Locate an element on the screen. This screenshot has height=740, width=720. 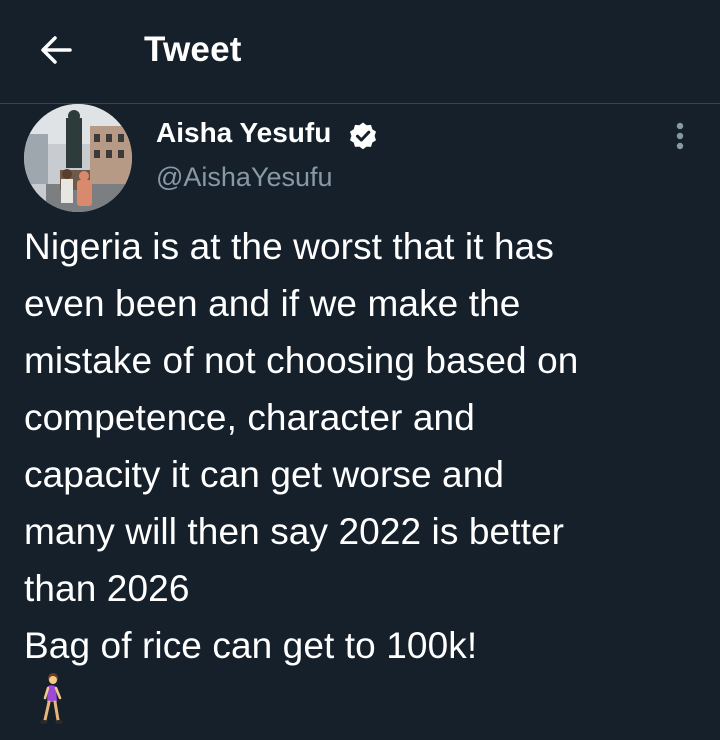
author-display-name: Aisha Yesufu is located at coordinates (243, 133).